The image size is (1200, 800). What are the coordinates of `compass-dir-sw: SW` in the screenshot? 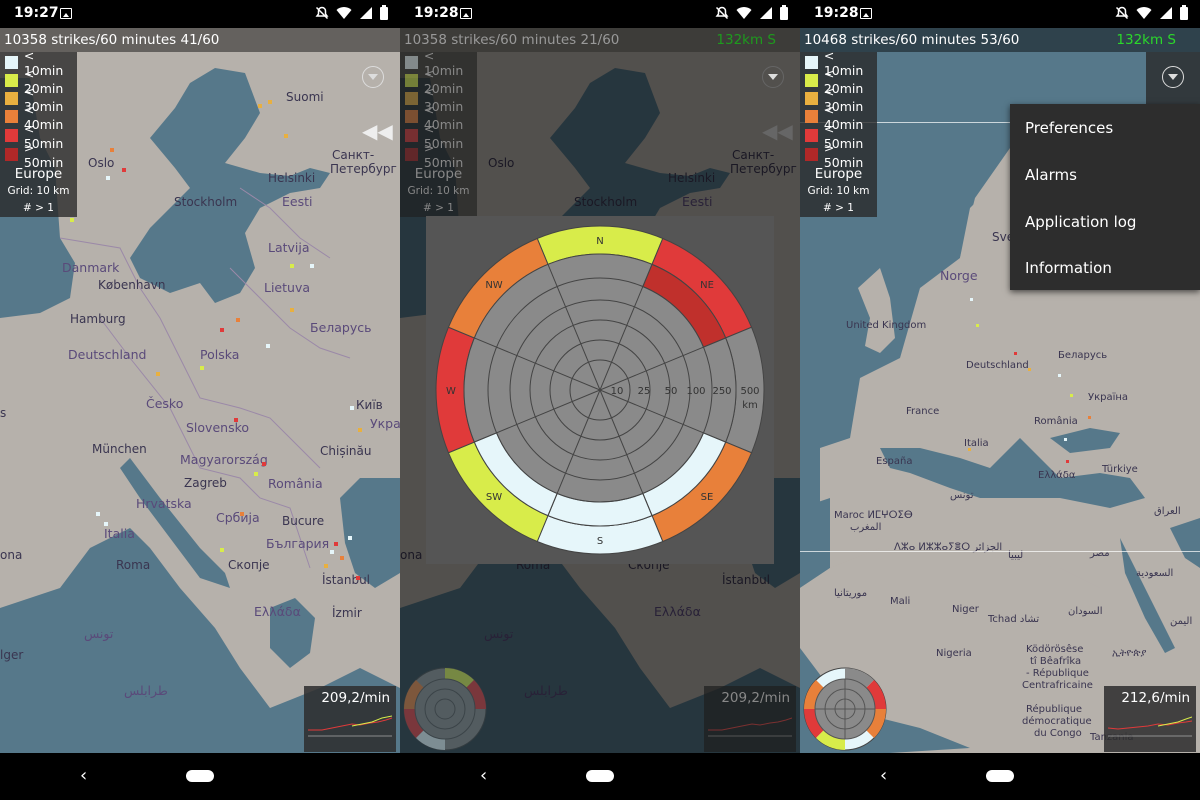 It's located at (494, 497).